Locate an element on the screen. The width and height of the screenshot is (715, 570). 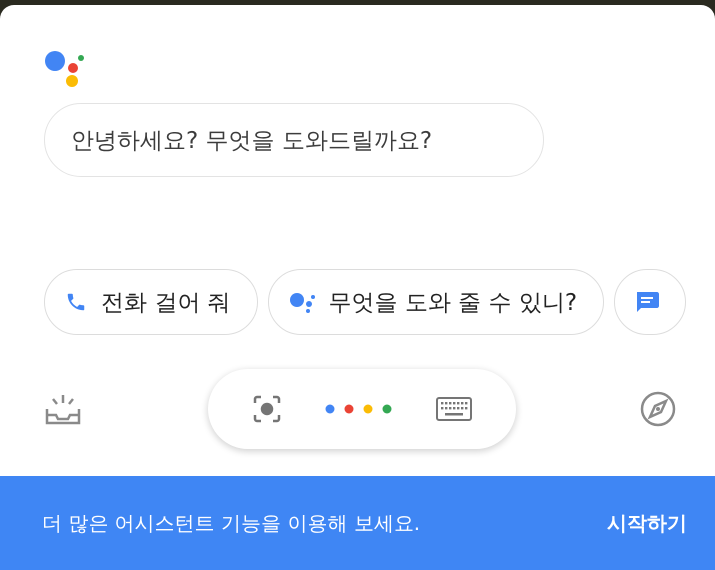
promo-text: 더 많은 어시스턴트 기능을 이용해 보세요. is located at coordinates (231, 523).